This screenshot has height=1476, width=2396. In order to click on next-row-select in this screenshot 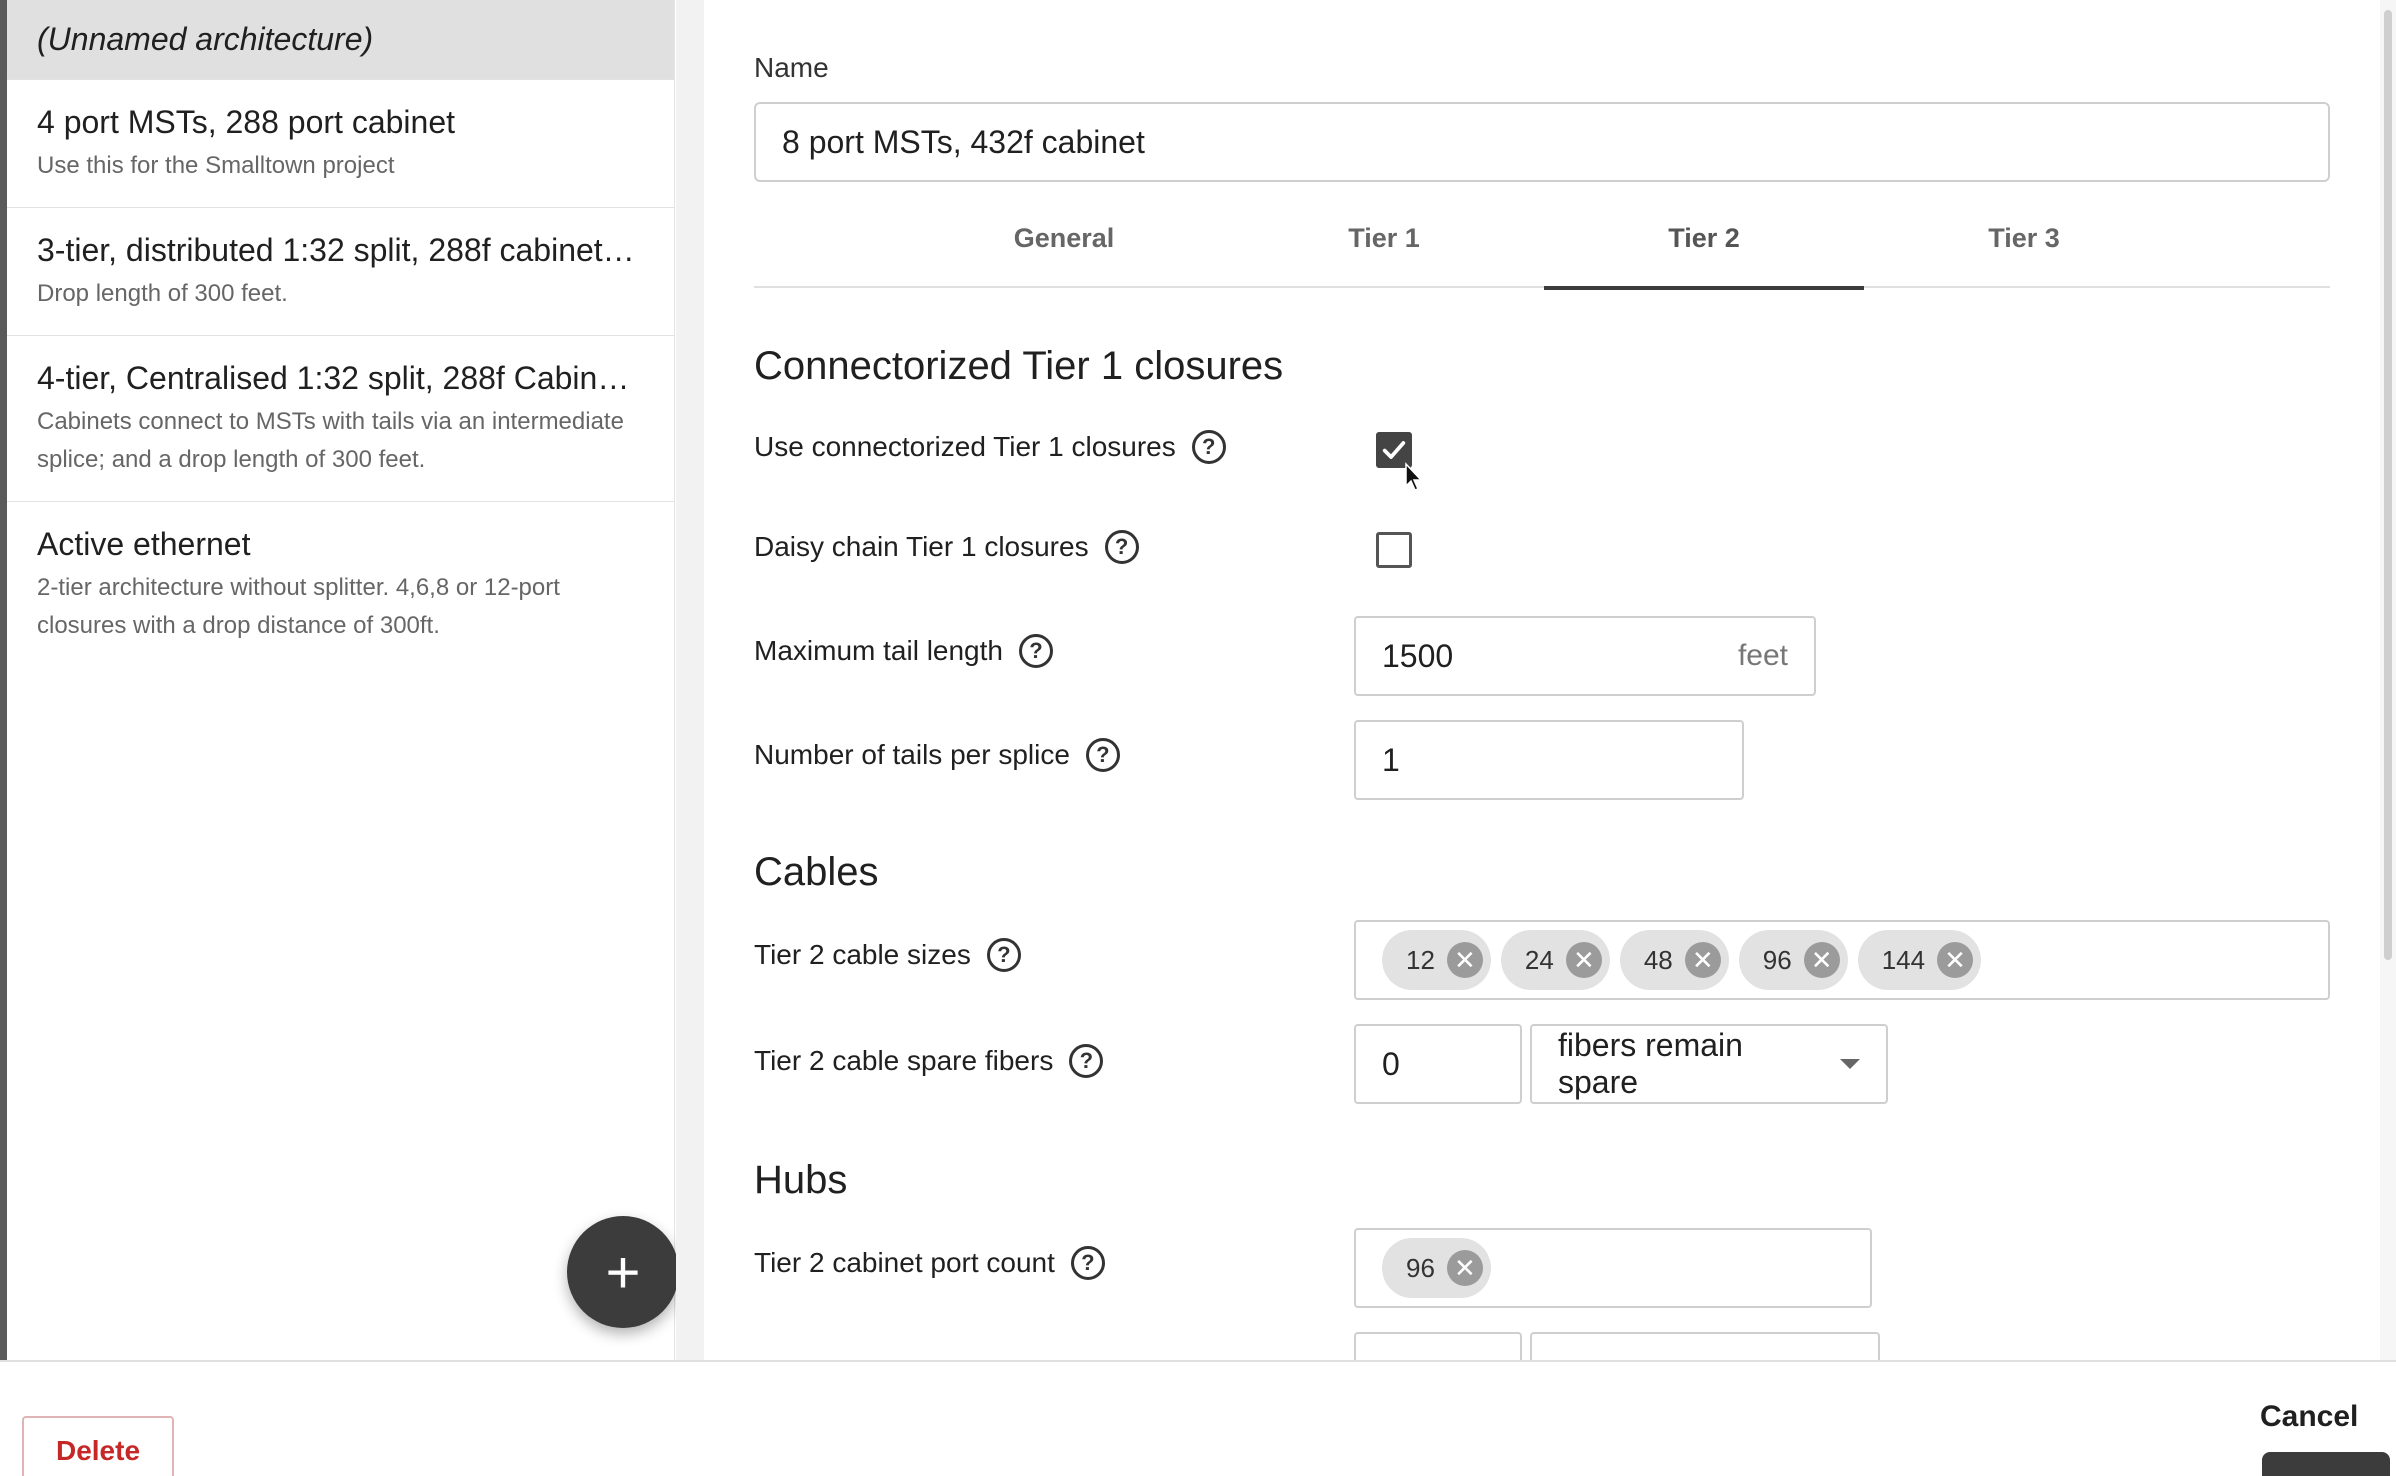, I will do `click(1705, 1346)`.